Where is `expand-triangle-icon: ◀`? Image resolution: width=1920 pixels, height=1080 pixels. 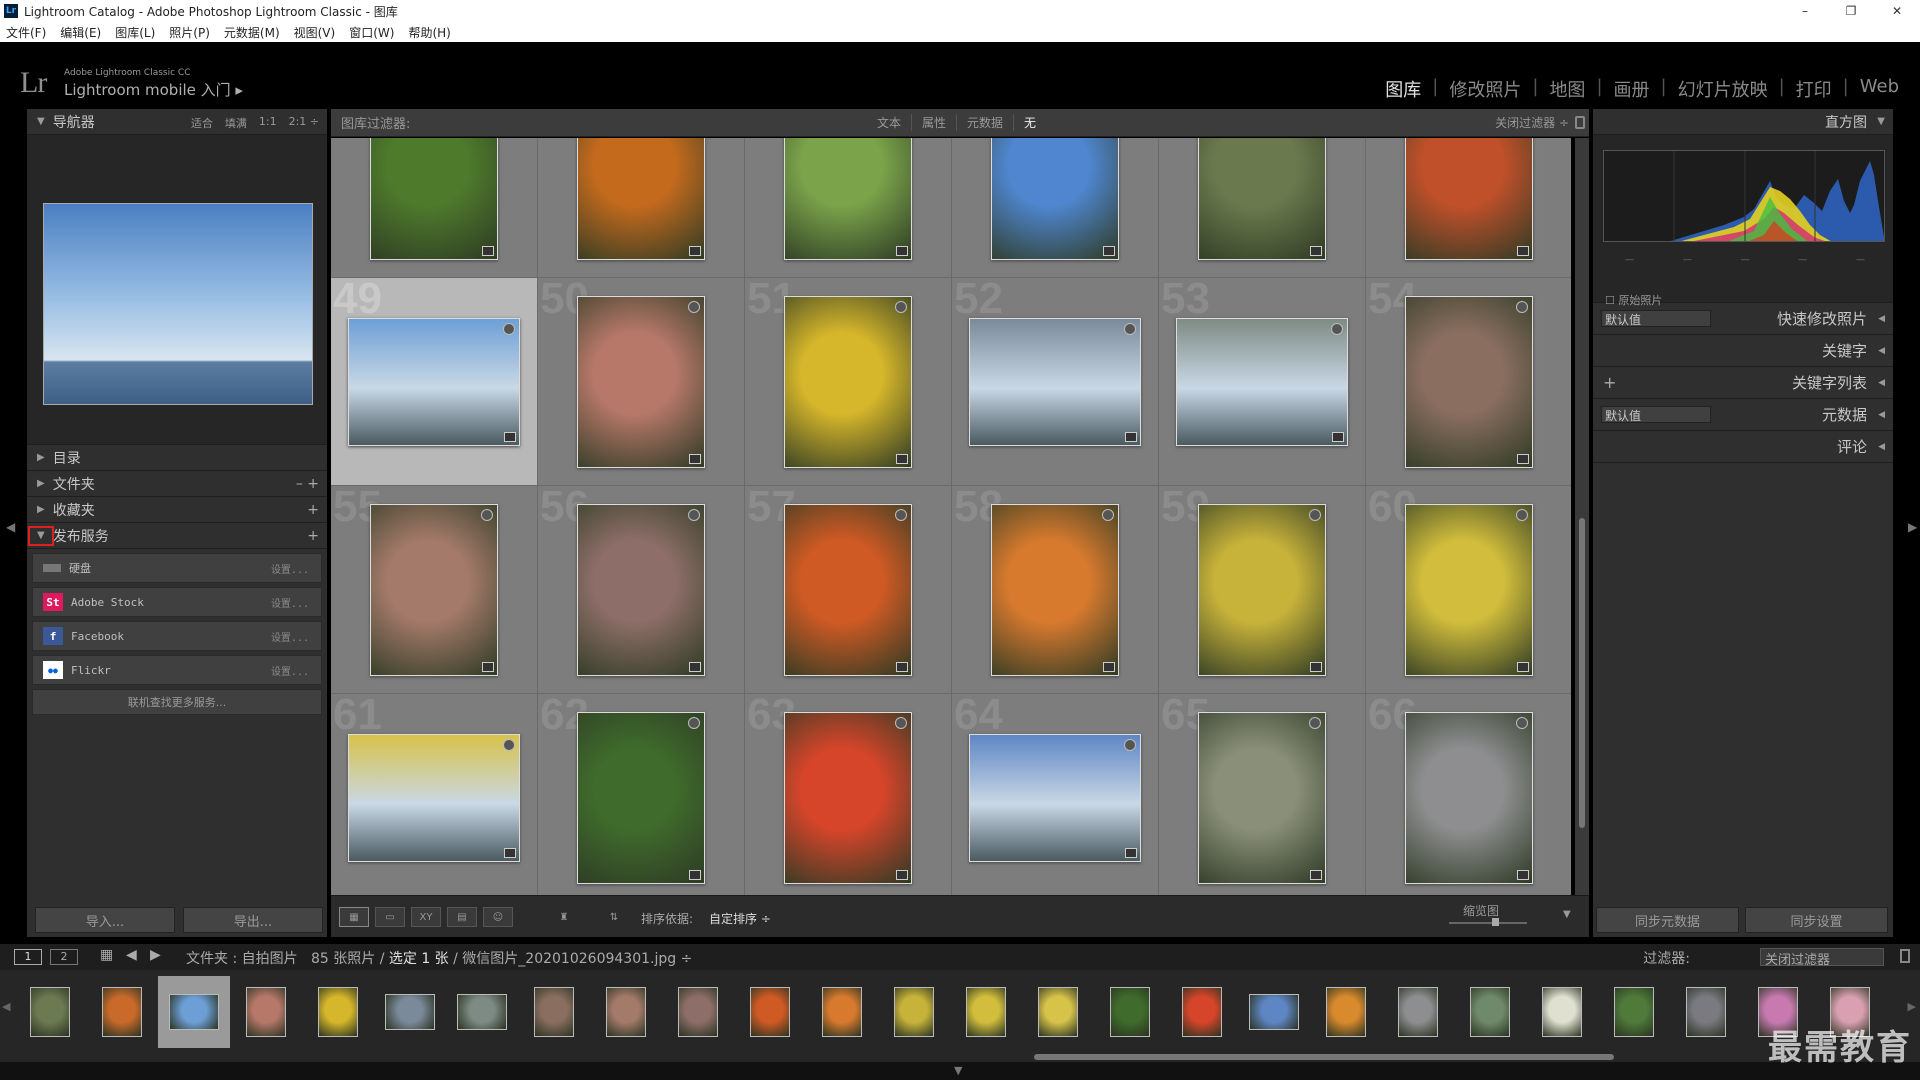 expand-triangle-icon: ◀ is located at coordinates (1881, 351).